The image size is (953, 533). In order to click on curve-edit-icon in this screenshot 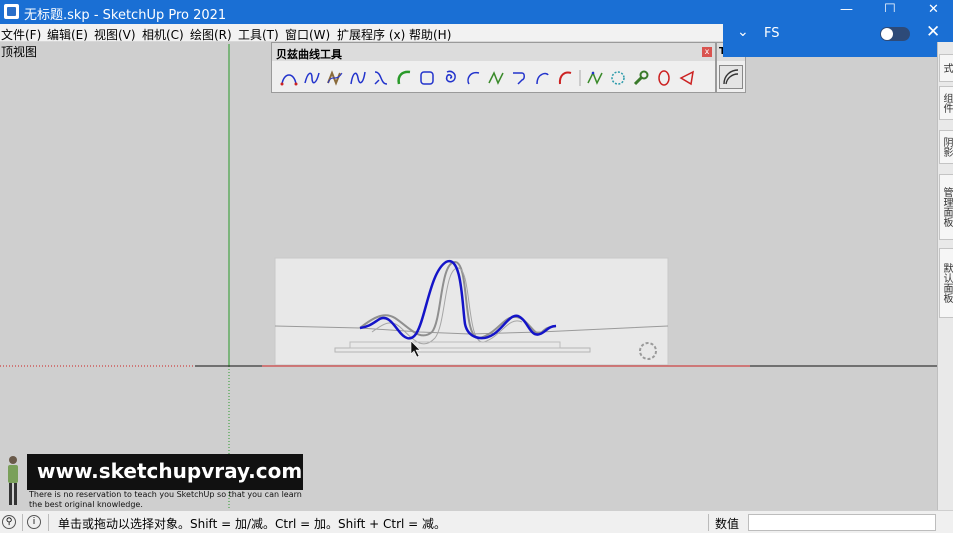, I will do `click(731, 77)`.